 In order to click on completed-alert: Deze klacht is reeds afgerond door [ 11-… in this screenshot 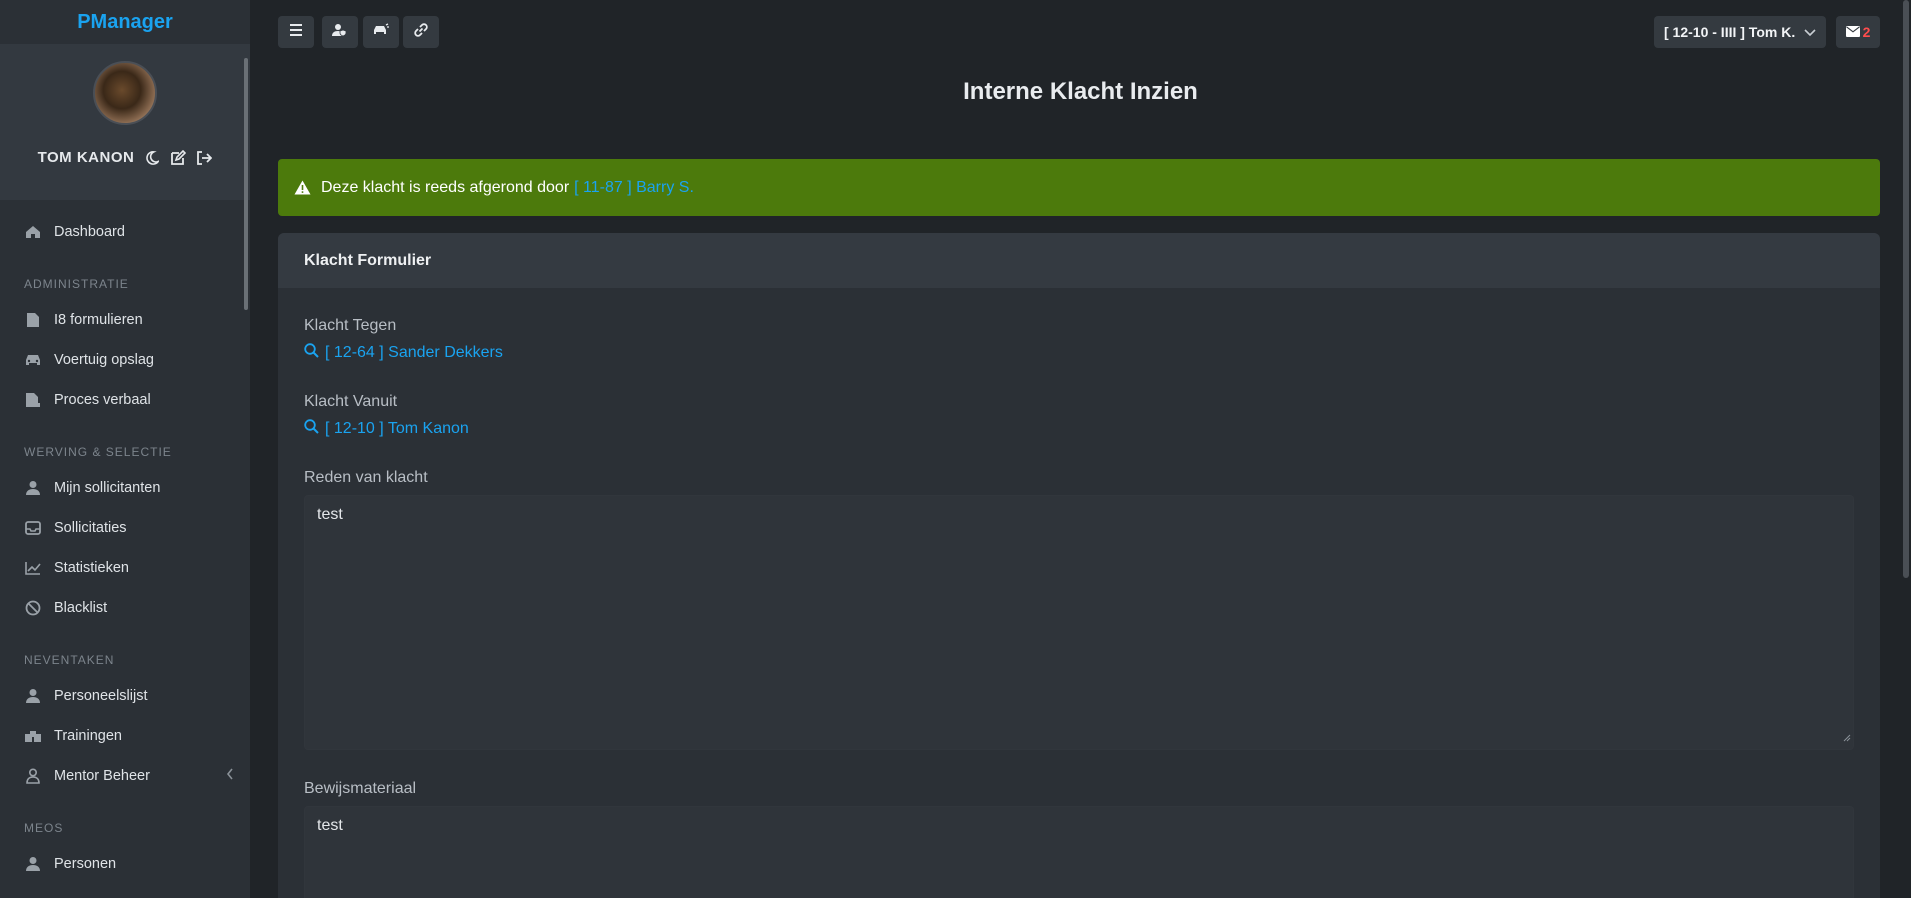, I will do `click(1079, 187)`.